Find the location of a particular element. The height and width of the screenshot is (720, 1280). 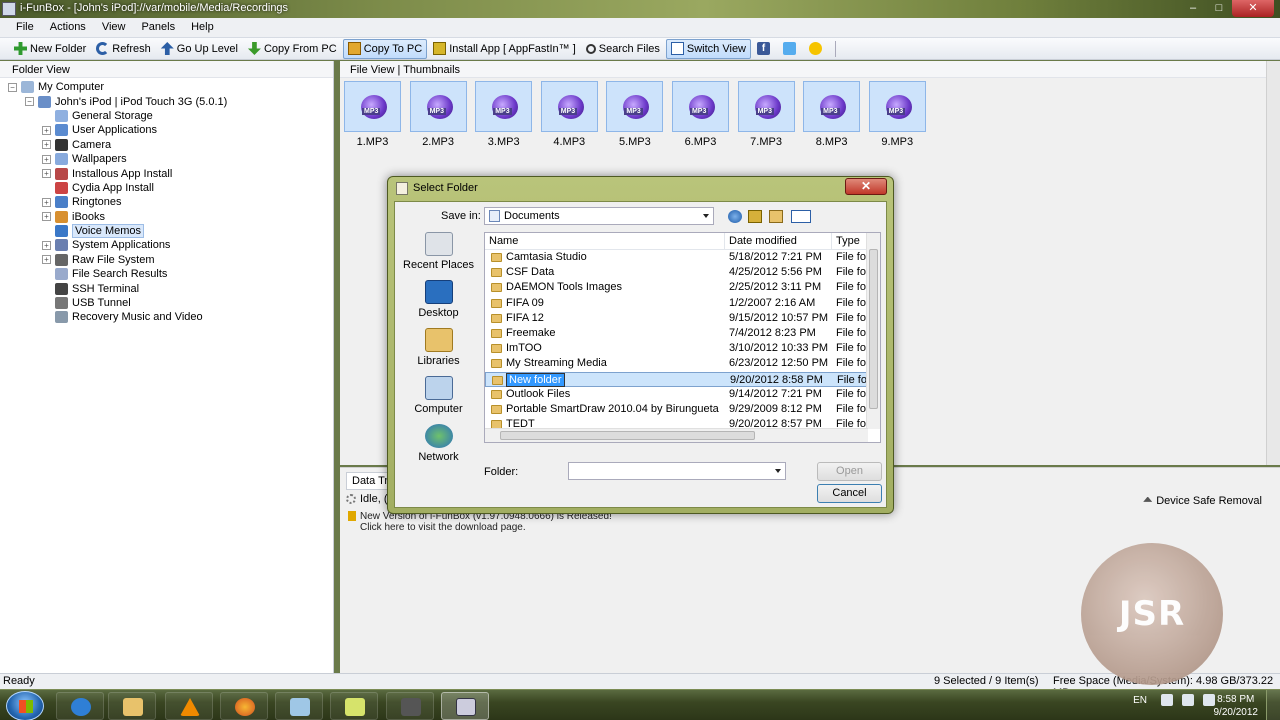

menu-help: Help is located at coordinates (202, 27).